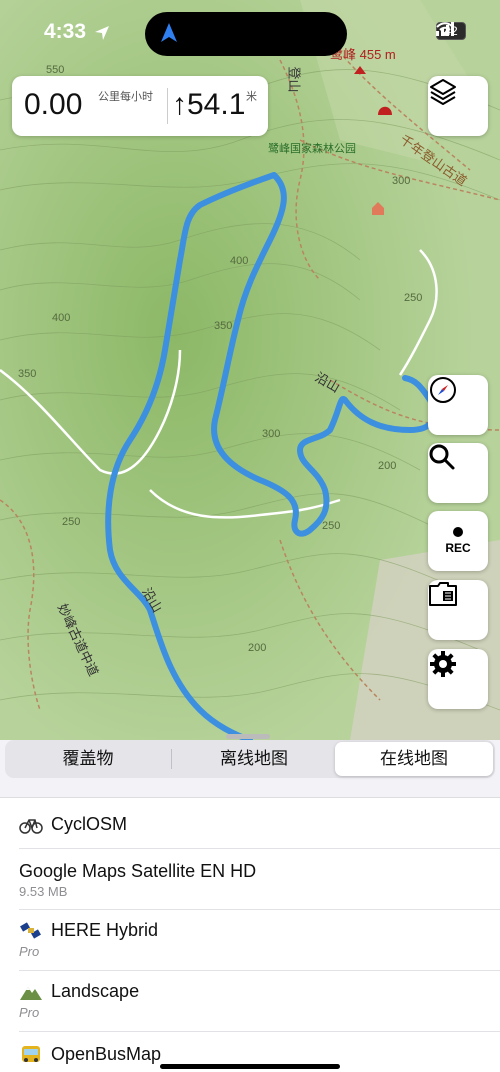 This screenshot has width=500, height=1072. I want to click on map-source-segmented-control: 覆盖物 离线地图 在线地图, so click(250, 759).